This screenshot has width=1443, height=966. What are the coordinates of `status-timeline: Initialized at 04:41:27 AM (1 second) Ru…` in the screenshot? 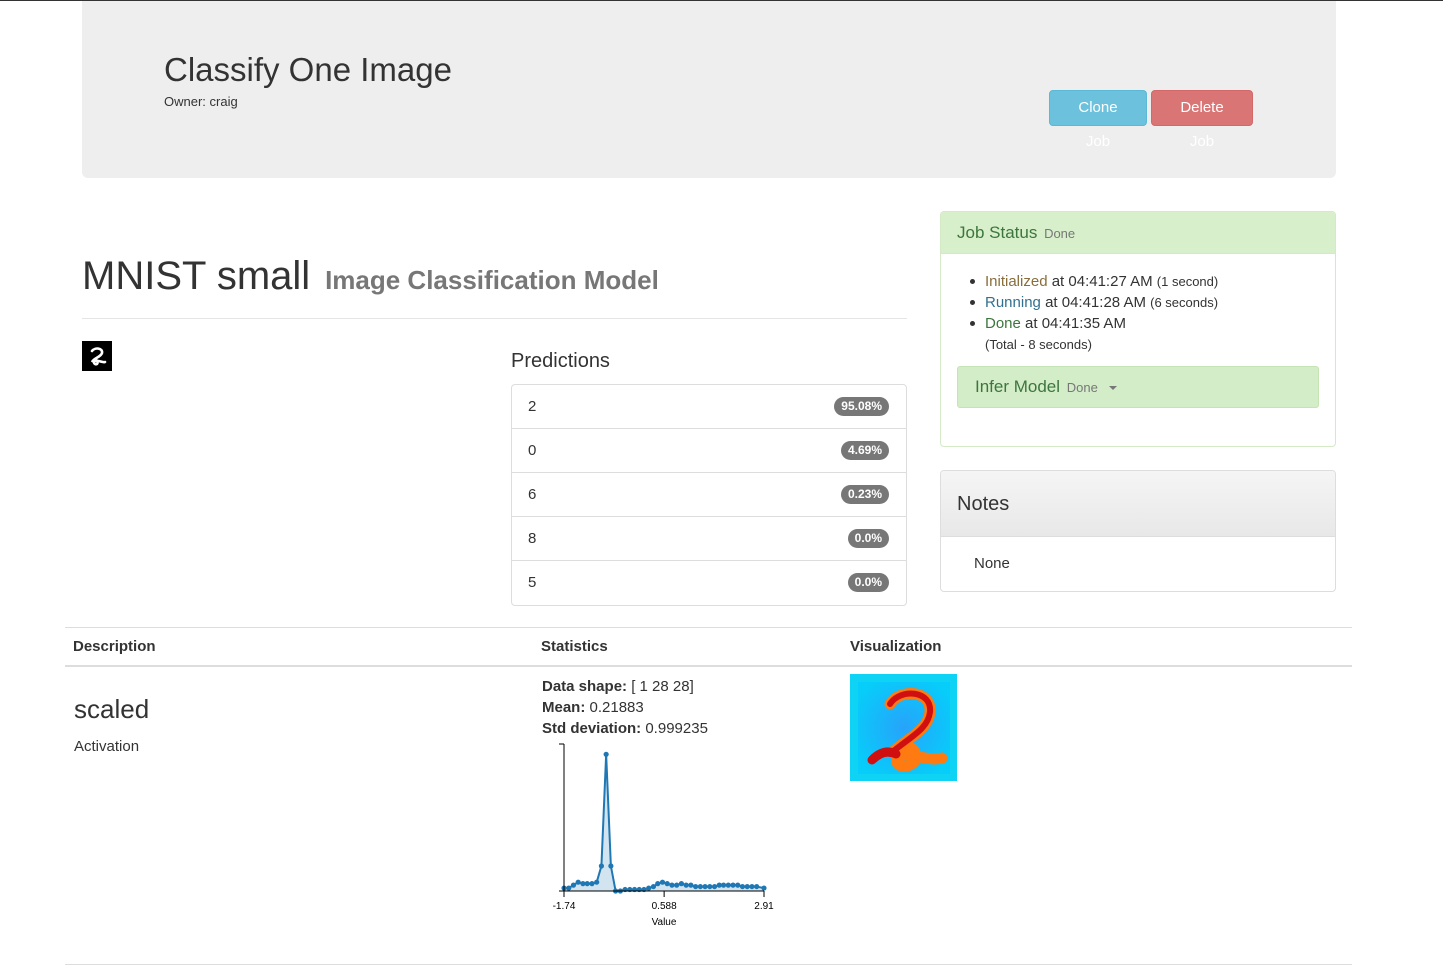 It's located at (1094, 313).